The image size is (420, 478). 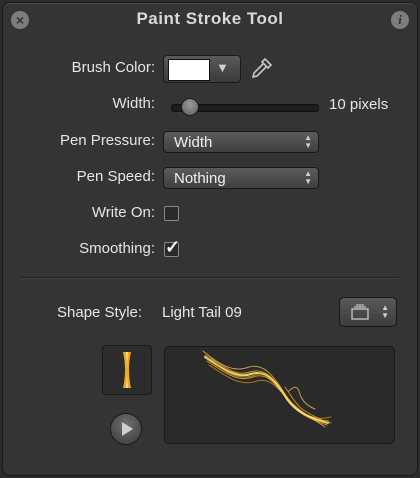 What do you see at coordinates (117, 248) in the screenshot?
I see `smoothing-label: Smoothing:` at bounding box center [117, 248].